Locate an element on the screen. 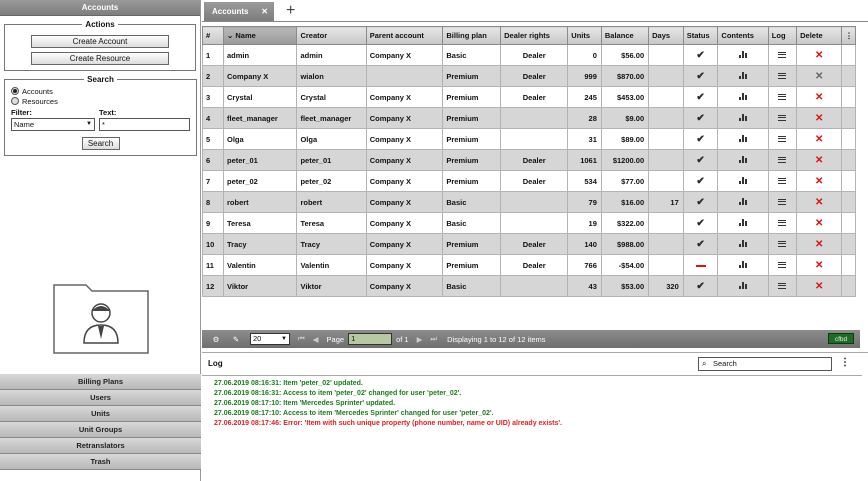  table-row: 8 robert robert Company X Basic 79 $16.00 17 ✔ ✕ is located at coordinates (529, 202).